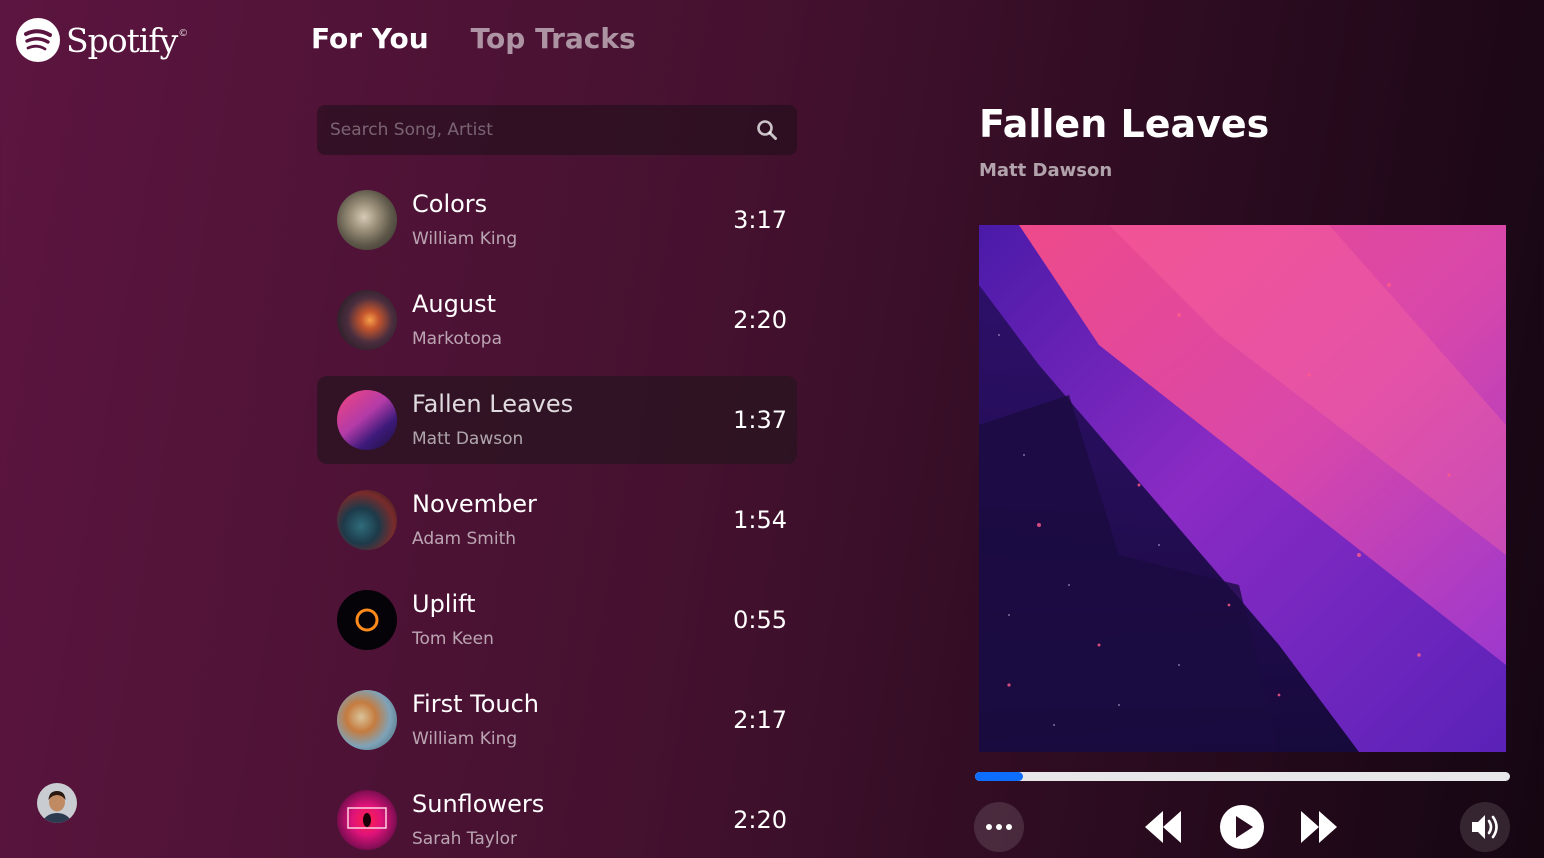 The height and width of the screenshot is (858, 1544). I want to click on spotify-logo: Spotify ©, so click(102, 40).